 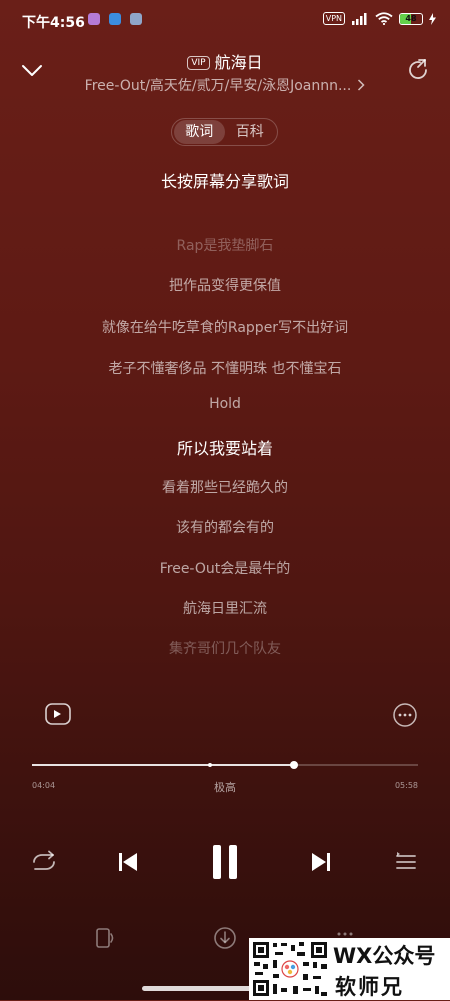 I want to click on lyrics-tabs: 歌词 百科, so click(x=224, y=132).